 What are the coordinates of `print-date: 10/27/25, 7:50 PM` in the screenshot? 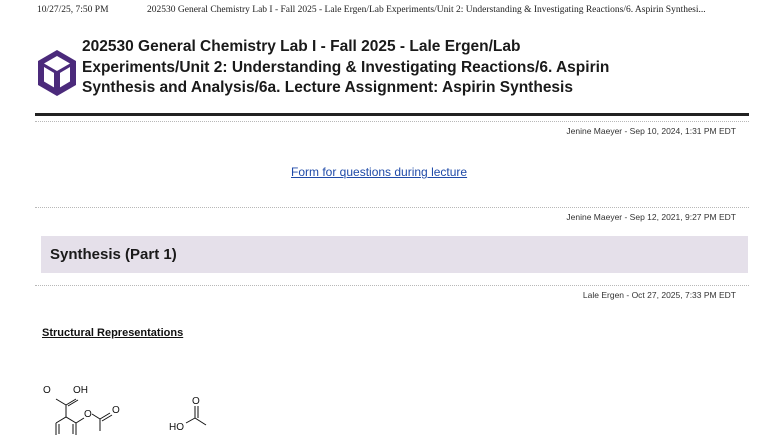 It's located at (73, 10).